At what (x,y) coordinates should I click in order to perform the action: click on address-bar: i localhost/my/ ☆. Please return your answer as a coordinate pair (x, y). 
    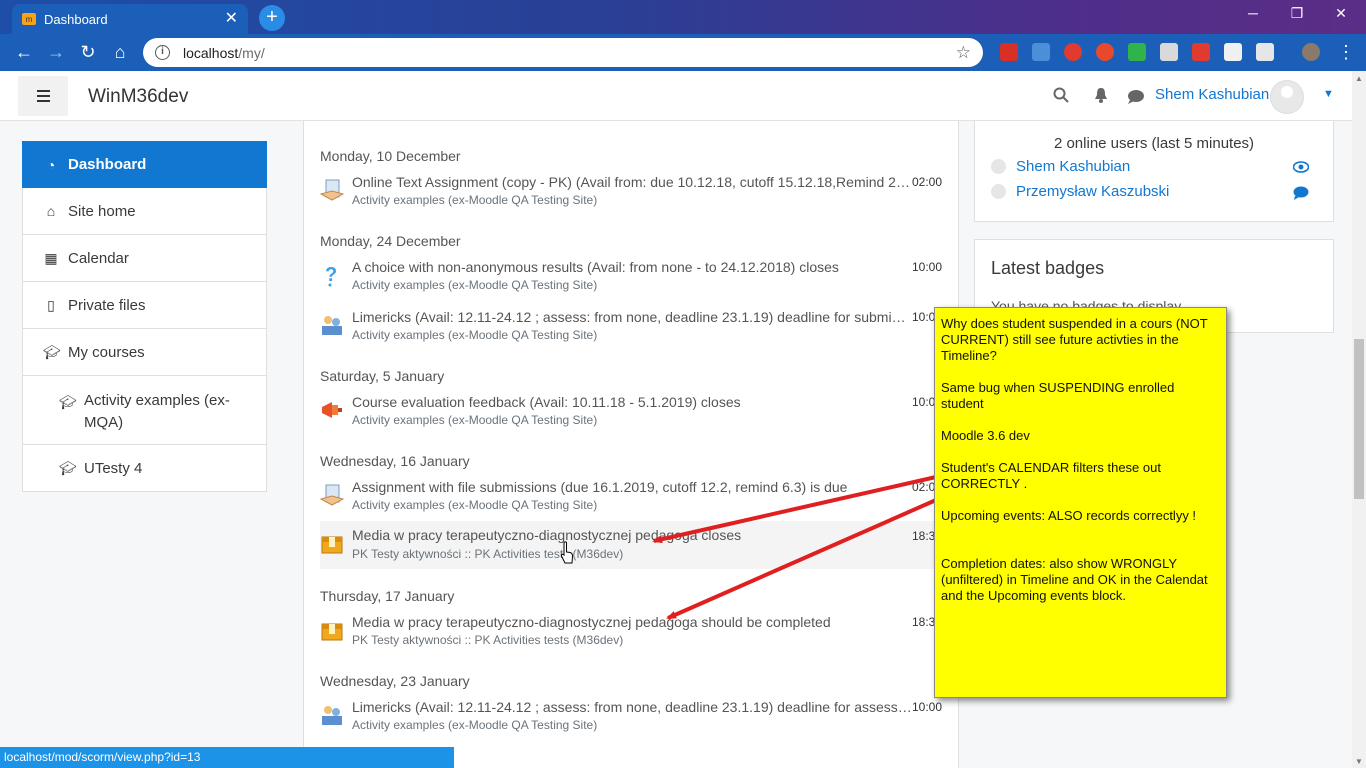
    Looking at the image, I should click on (563, 52).